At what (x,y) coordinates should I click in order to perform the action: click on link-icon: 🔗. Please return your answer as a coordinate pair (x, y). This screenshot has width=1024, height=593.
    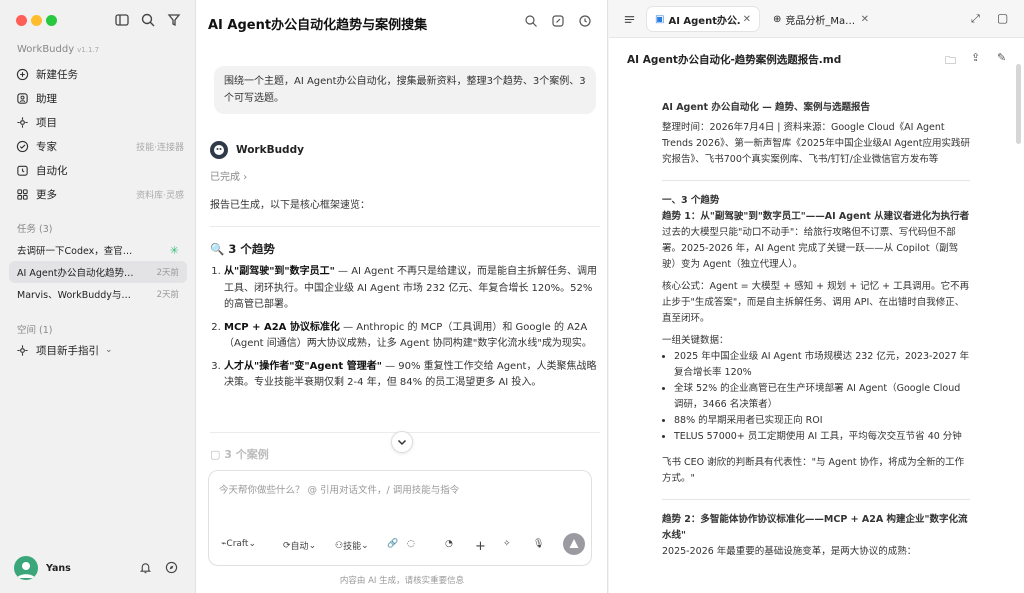
    Looking at the image, I should click on (392, 544).